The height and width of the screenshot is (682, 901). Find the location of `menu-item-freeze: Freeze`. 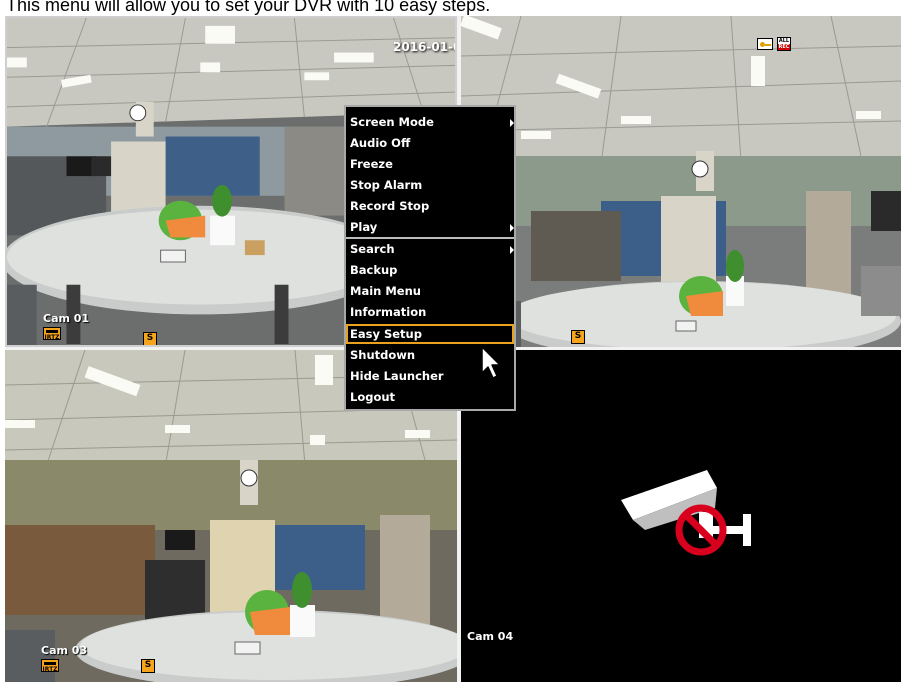

menu-item-freeze: Freeze is located at coordinates (430, 164).